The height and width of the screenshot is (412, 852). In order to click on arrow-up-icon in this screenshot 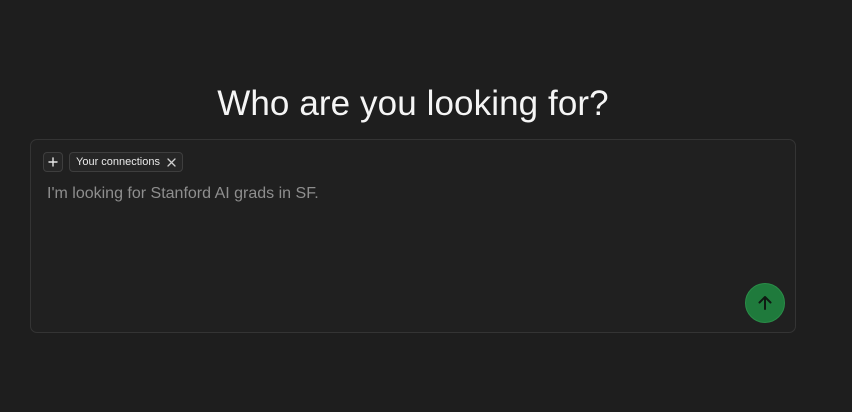, I will do `click(765, 303)`.